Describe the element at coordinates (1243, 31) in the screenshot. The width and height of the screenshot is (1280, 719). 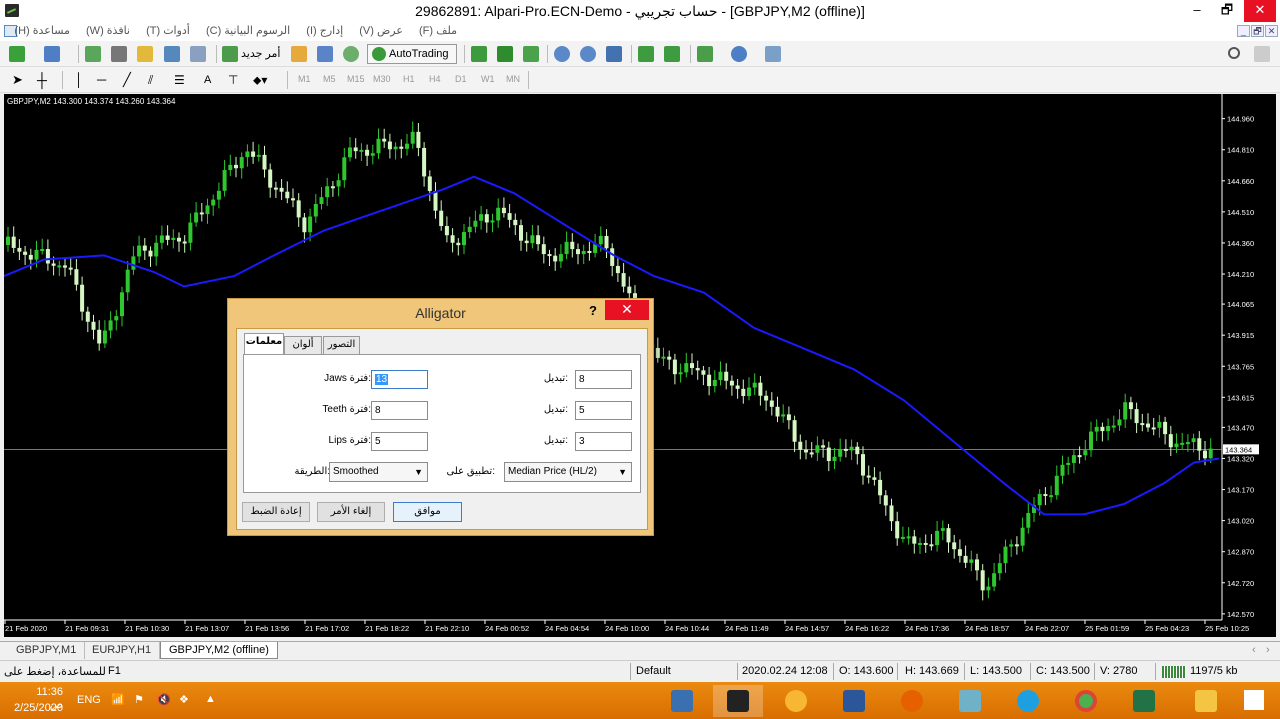
I see `child-minimize-button: _` at that location.